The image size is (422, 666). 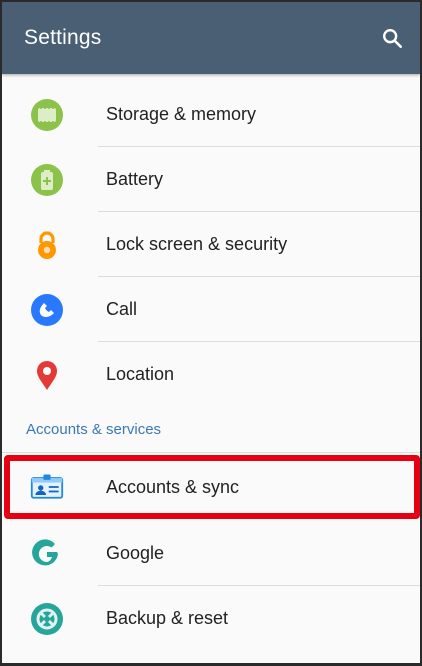 I want to click on setting-item-backup-reset: Backup & reset, so click(x=211, y=618).